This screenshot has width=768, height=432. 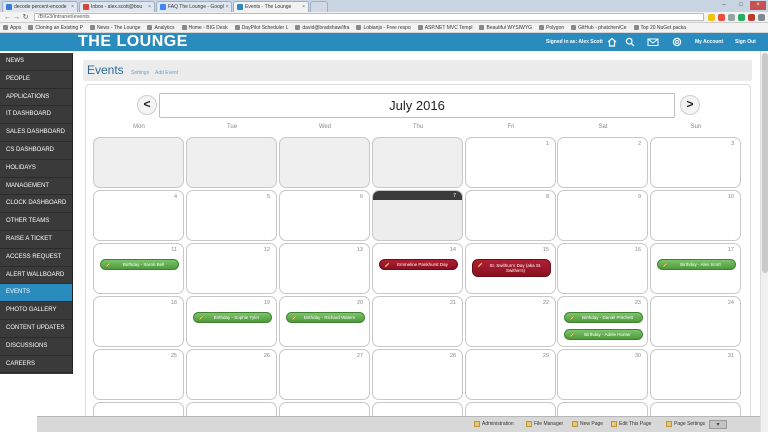 I want to click on calendar-event: Birthday - Daniel Pritchett, so click(x=603, y=317).